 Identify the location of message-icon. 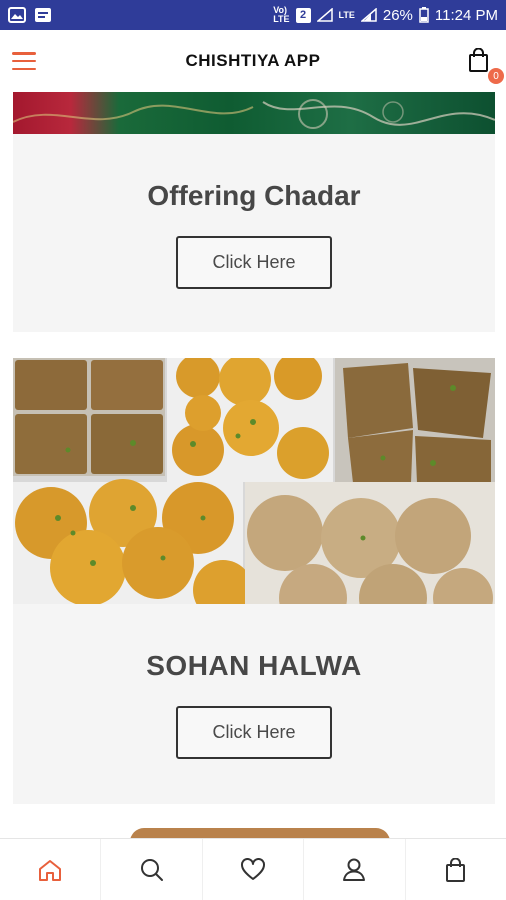
(43, 15).